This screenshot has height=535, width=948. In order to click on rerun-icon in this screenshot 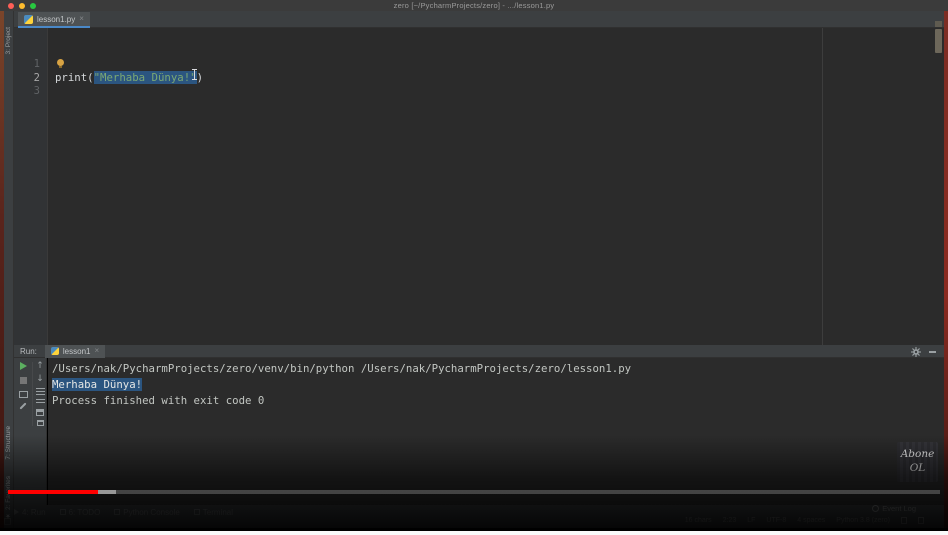, I will do `click(23, 366)`.